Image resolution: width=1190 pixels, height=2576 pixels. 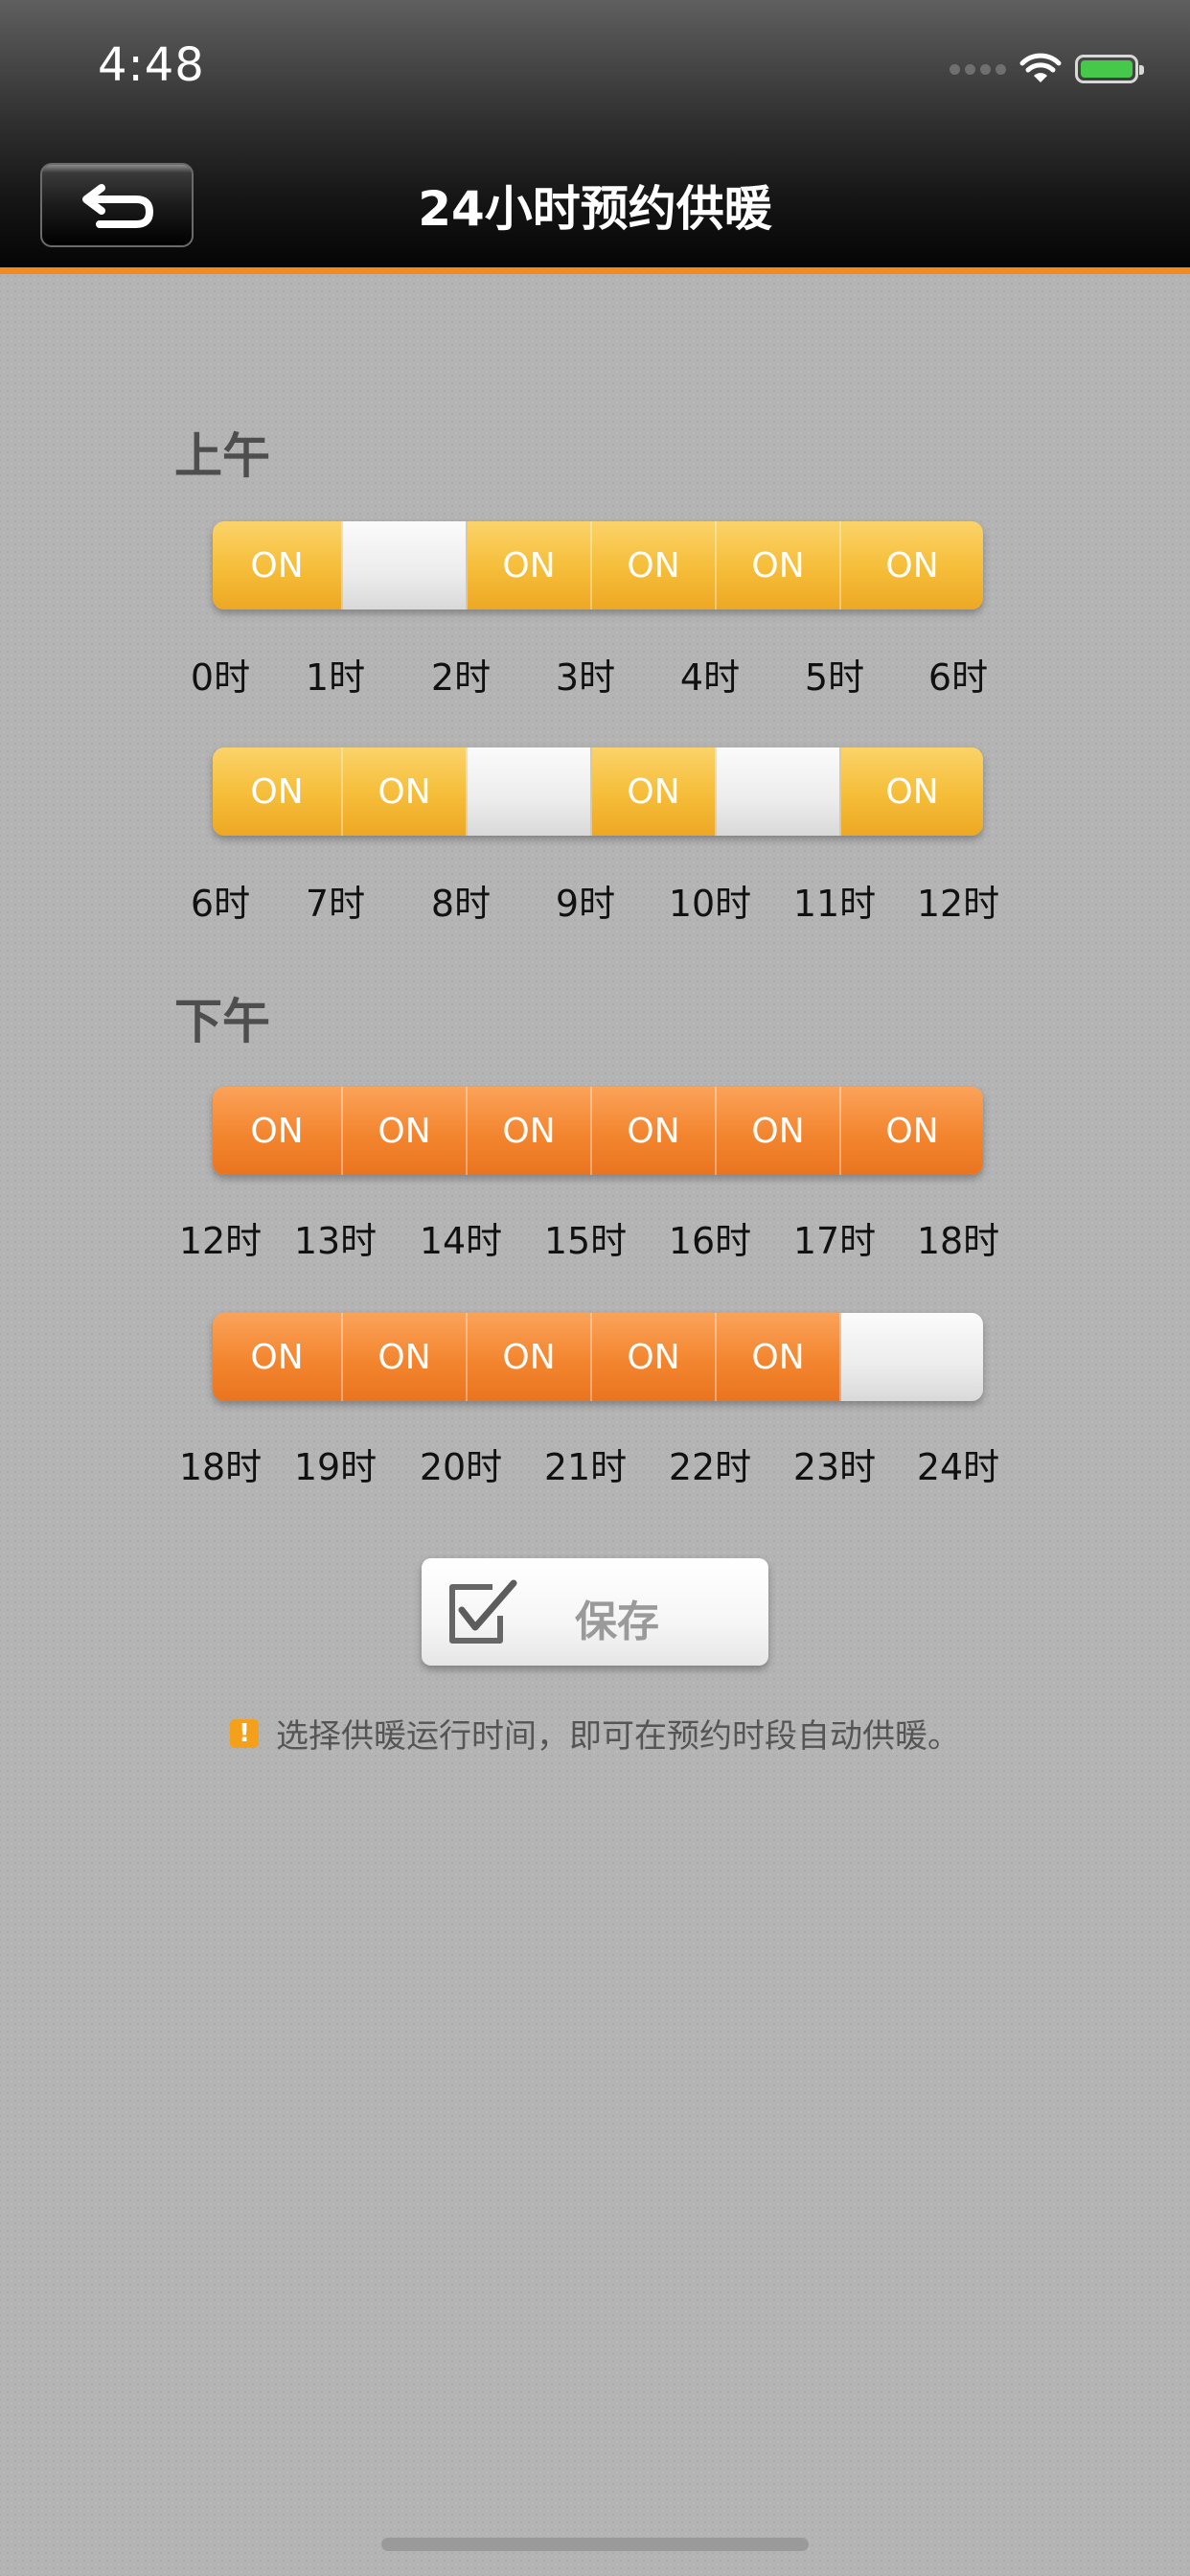 I want to click on warning-icon: !, so click(x=245, y=1733).